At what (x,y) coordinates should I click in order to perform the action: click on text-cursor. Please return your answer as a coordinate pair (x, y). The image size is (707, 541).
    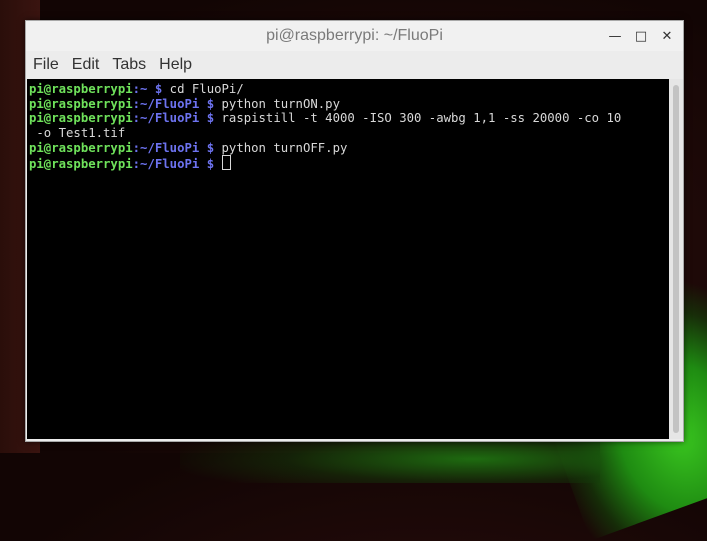
    Looking at the image, I should click on (226, 163).